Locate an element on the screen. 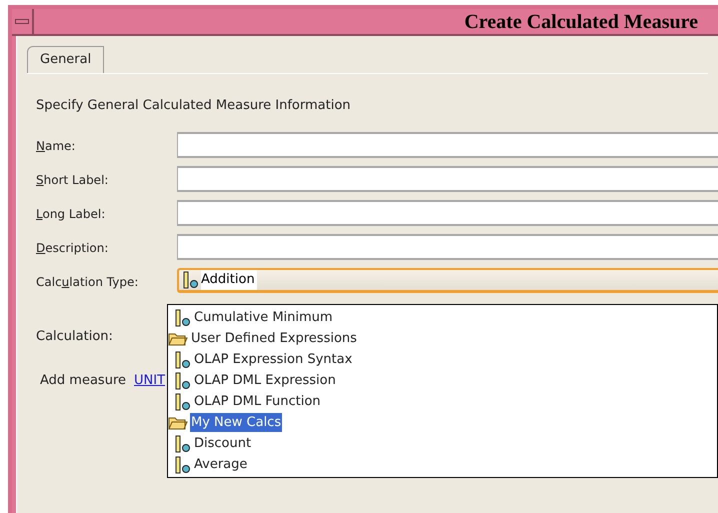 The width and height of the screenshot is (718, 513). combo-value: Addition is located at coordinates (229, 280).